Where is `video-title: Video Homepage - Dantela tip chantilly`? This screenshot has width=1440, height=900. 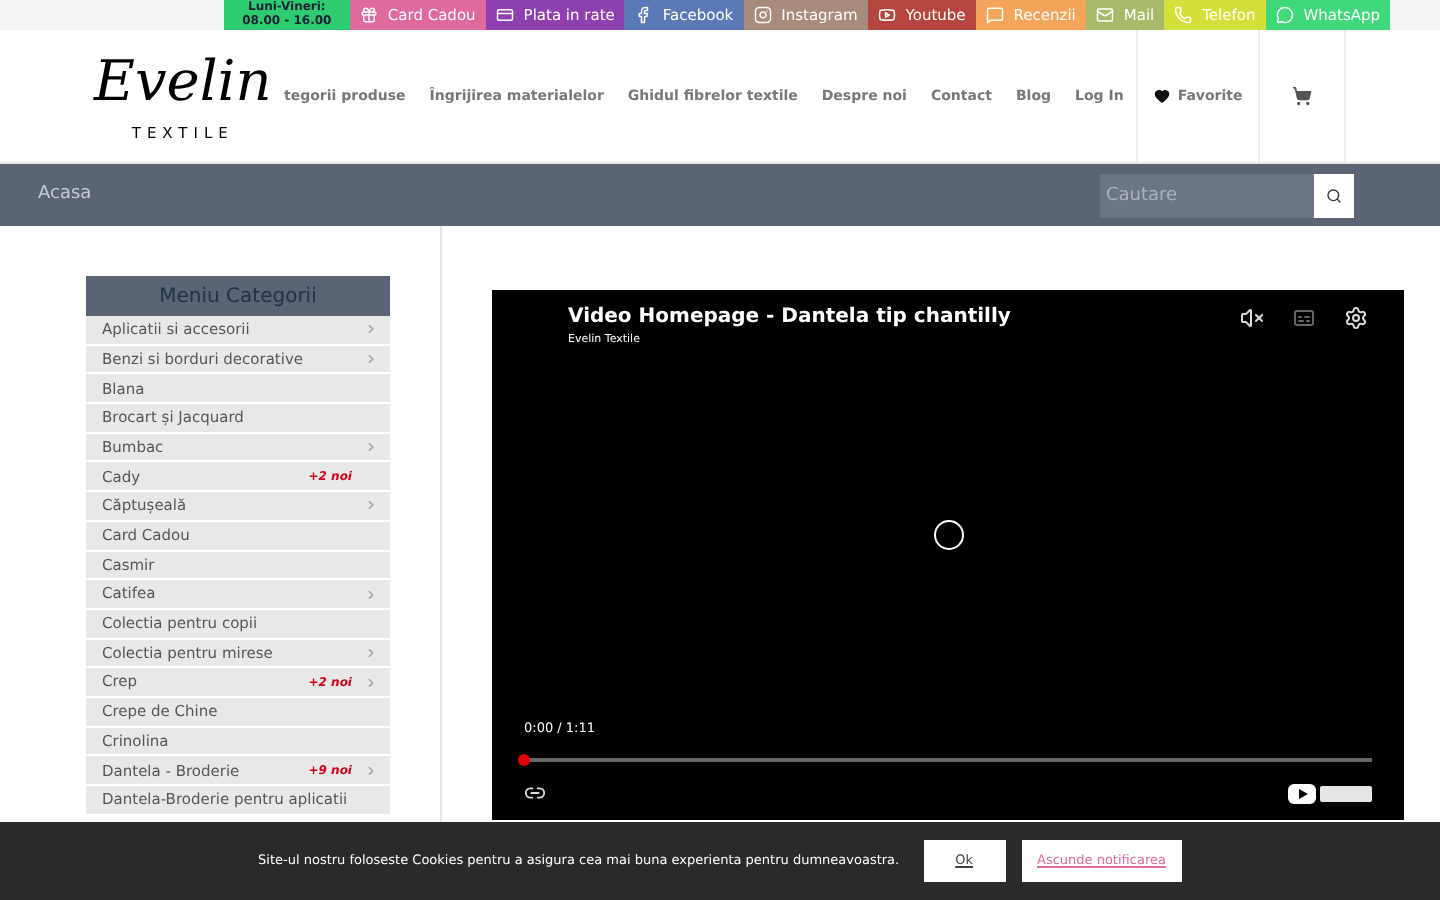
video-title: Video Homepage - Dantela tip chantilly is located at coordinates (789, 318).